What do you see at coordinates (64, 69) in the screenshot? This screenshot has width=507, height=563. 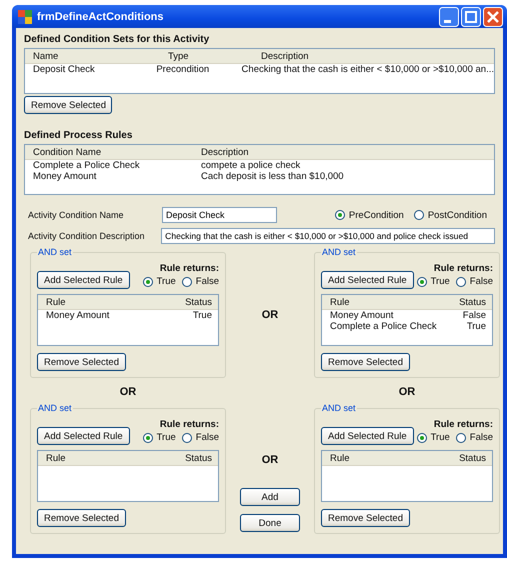 I see `table-cell-text: Deposit Check` at bounding box center [64, 69].